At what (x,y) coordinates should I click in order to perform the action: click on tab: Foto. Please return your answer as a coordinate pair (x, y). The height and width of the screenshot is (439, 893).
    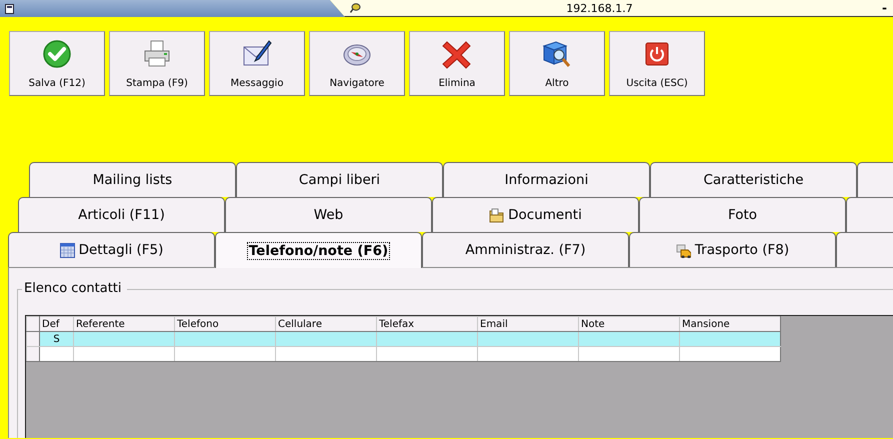
    Looking at the image, I should click on (742, 214).